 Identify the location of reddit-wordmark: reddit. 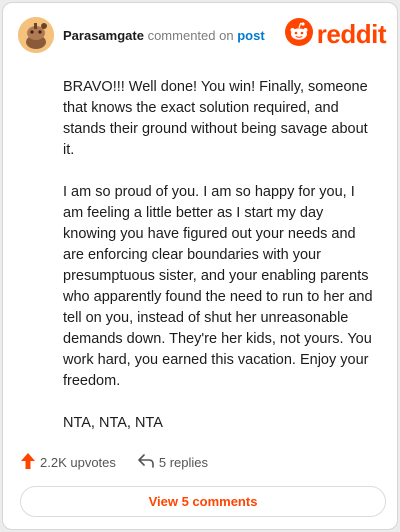
(351, 33).